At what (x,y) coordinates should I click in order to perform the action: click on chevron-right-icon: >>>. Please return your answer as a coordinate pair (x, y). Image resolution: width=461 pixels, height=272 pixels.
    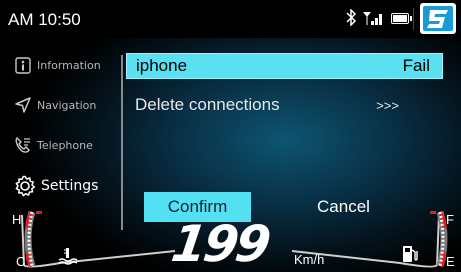
    Looking at the image, I should click on (387, 105).